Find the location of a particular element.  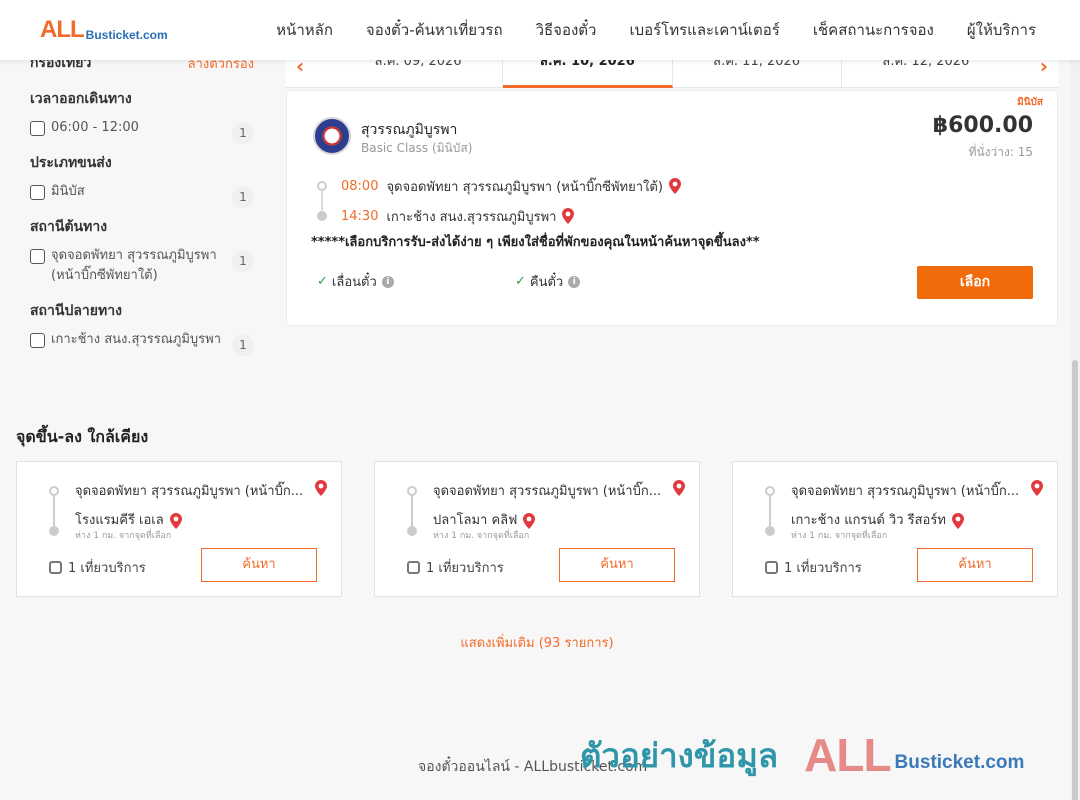

nav-contact-counters: เบอร์โทรและเคาน์เตอร์ is located at coordinates (704, 30).